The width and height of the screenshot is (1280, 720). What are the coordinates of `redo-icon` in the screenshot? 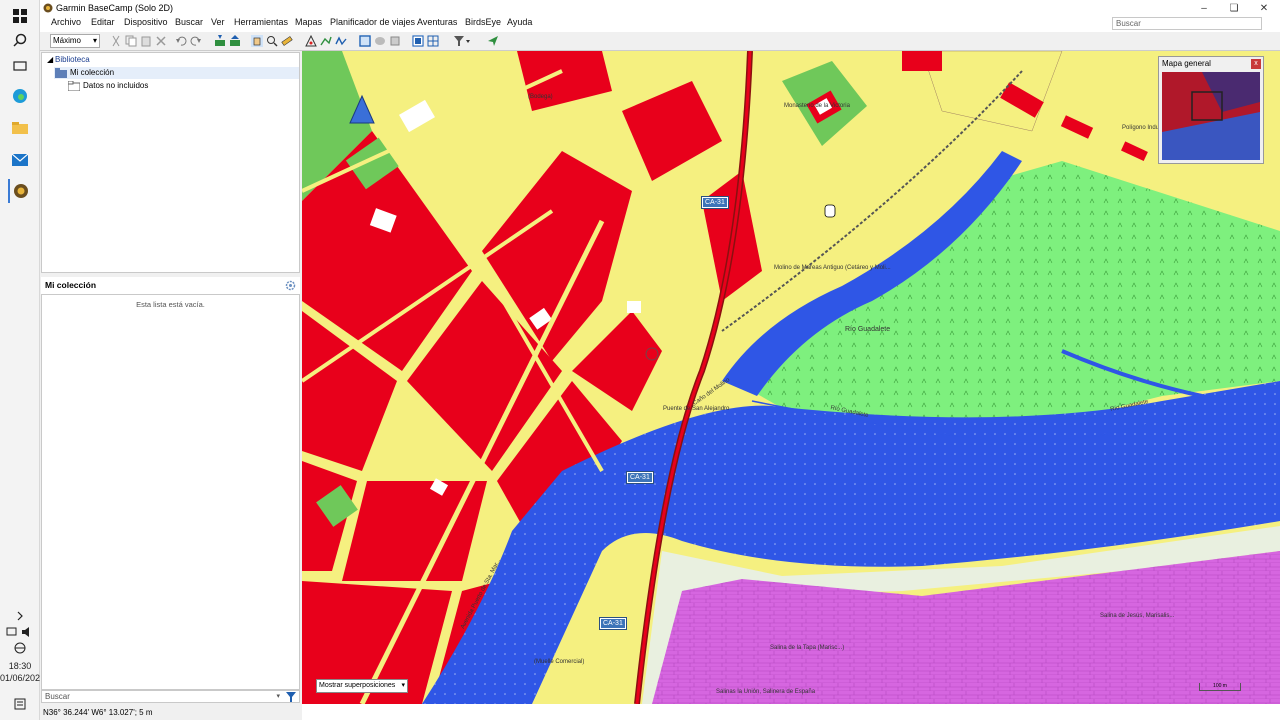 It's located at (196, 41).